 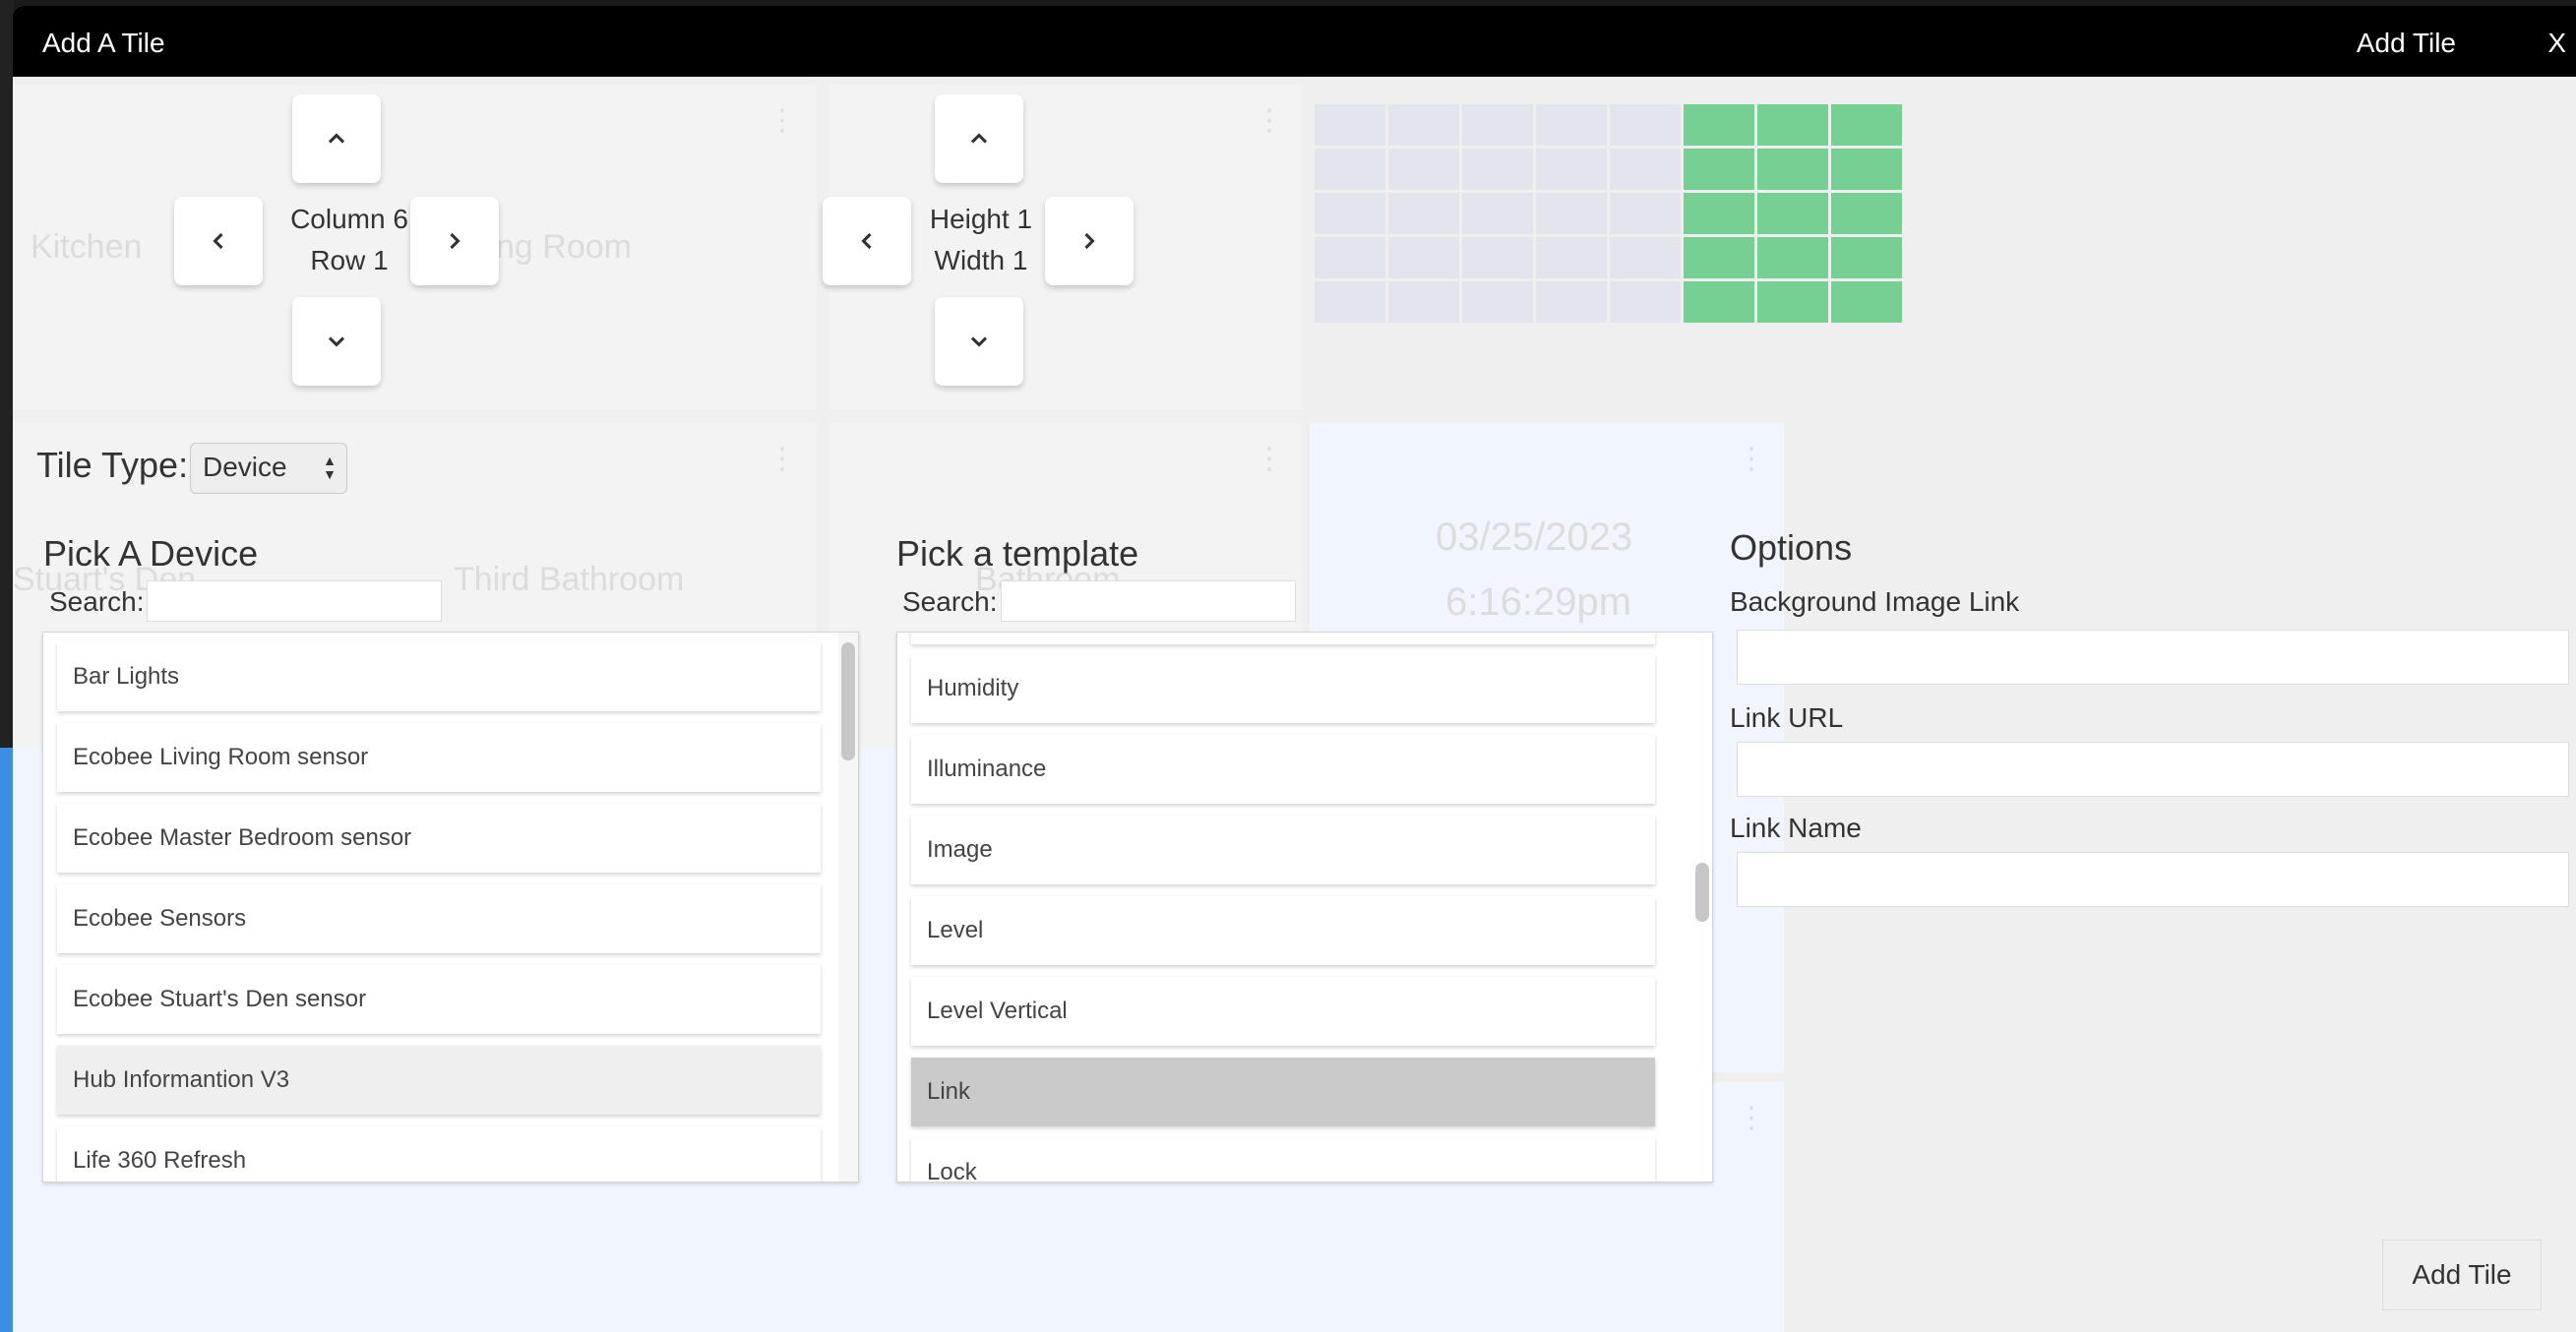 I want to click on size-readout: Height 1 Width 1, so click(x=981, y=240).